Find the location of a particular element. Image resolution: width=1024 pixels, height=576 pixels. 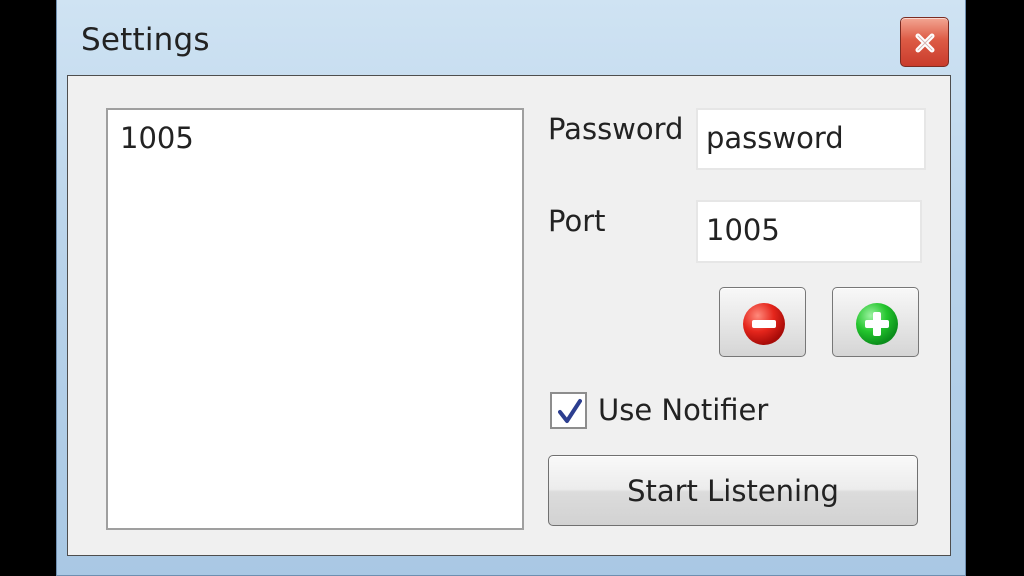

port-label: Port is located at coordinates (577, 221).